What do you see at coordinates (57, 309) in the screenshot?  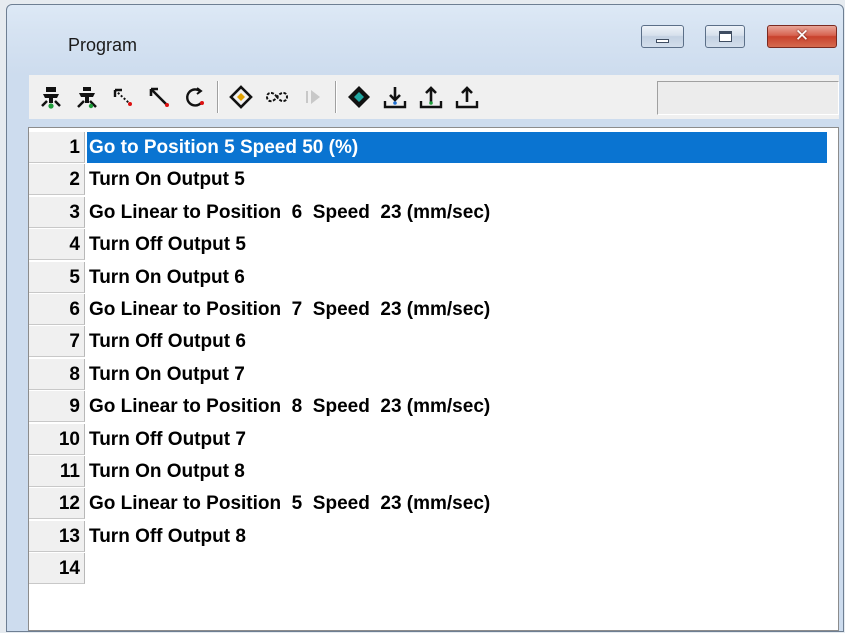 I see `line-number: 6` at bounding box center [57, 309].